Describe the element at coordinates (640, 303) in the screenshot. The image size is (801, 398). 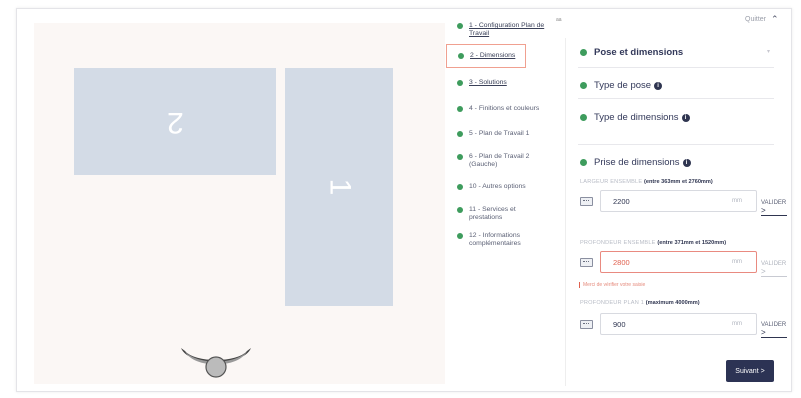
I see `field-label-profondeur-plan: PROFONDEUR PLAN 1 (maximum 4000mm)` at that location.